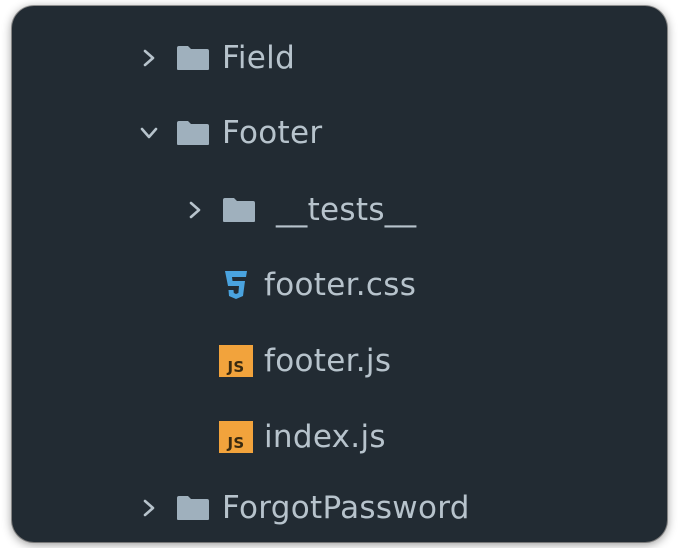  I want to click on tree-item-label: index.js, so click(325, 437).